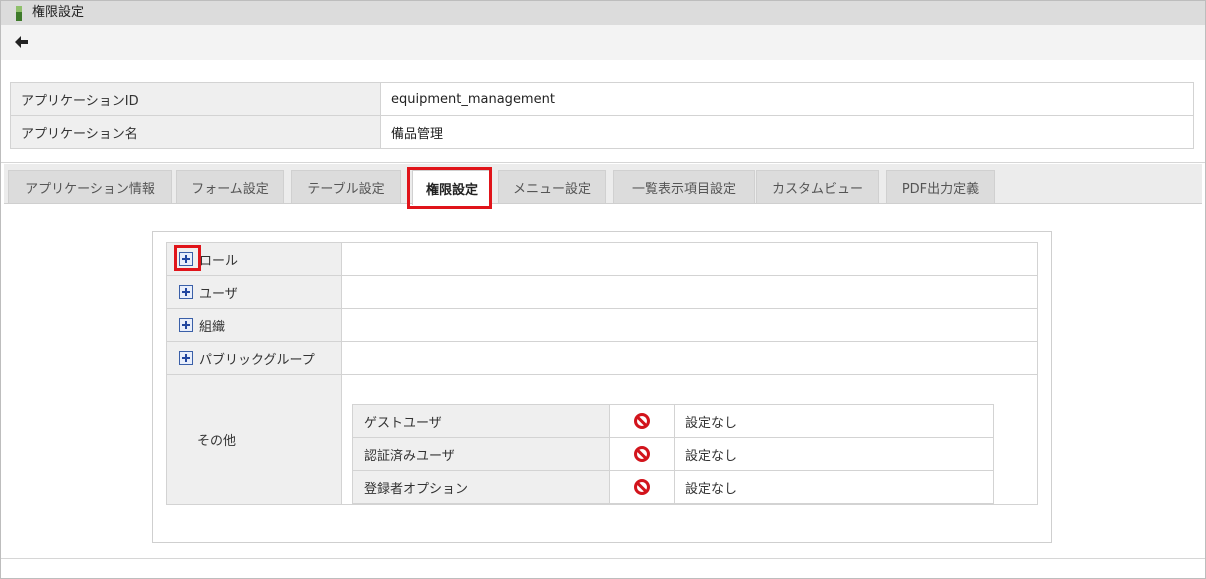  I want to click on back-arrow-icon, so click(22, 42).